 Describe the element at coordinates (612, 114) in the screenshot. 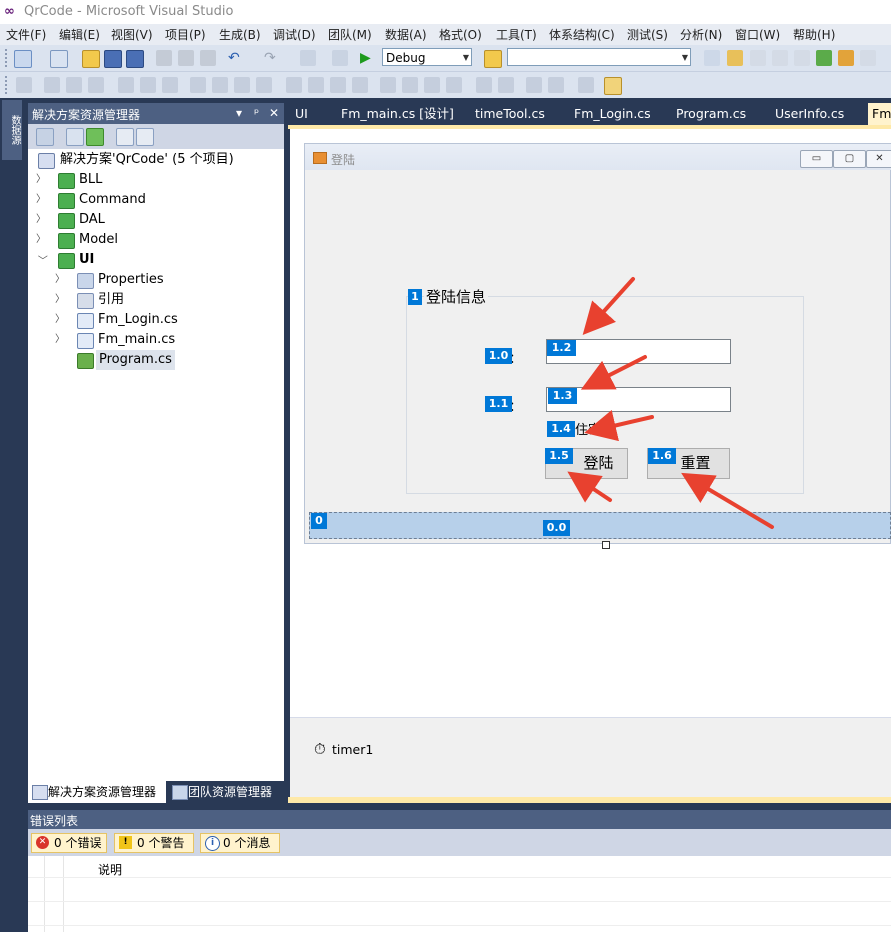

I see `tab-fm-login: Fm_Login.cs` at that location.